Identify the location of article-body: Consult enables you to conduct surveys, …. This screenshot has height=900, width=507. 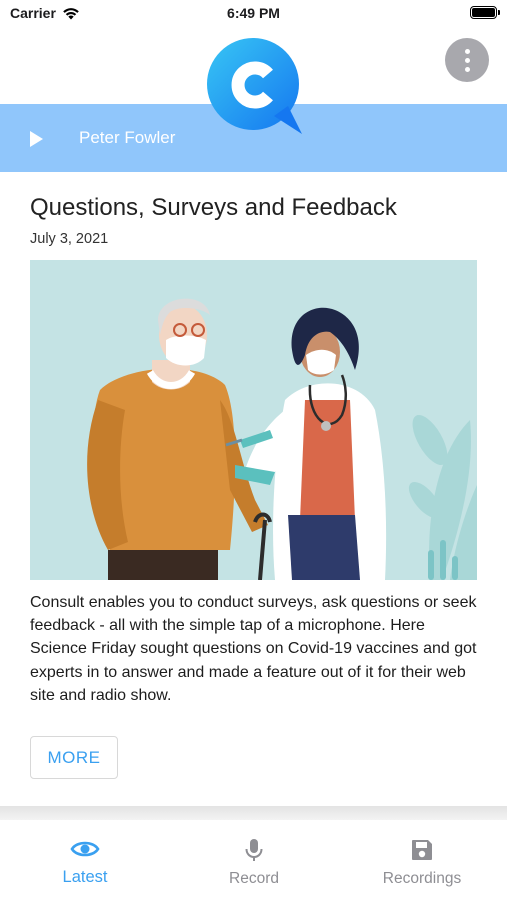
(253, 649).